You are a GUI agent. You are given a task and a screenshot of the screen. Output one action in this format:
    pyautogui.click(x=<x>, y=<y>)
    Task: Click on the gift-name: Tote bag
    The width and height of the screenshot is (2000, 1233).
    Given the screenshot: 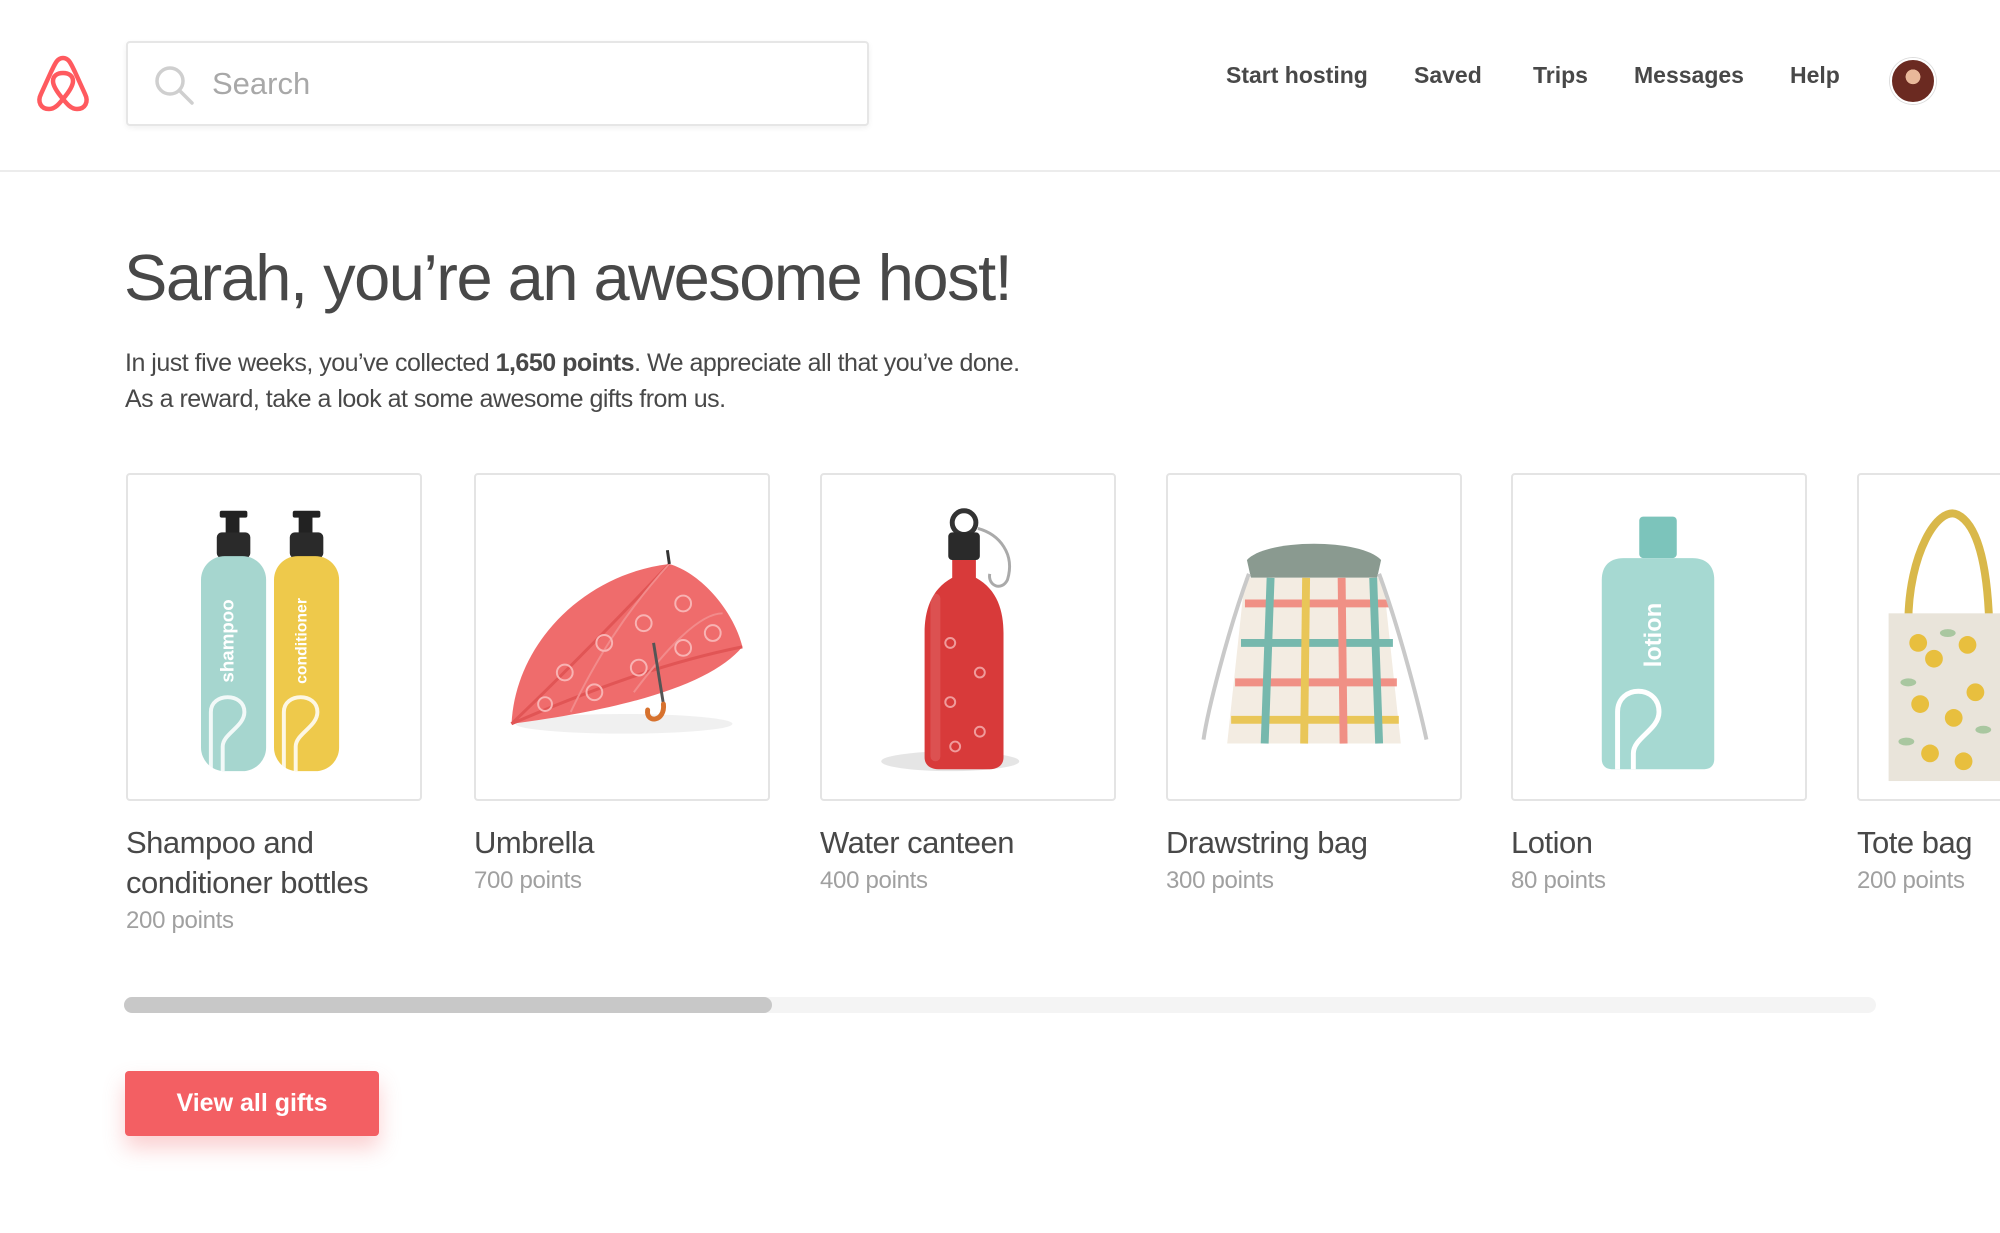 What is the action you would take?
    pyautogui.click(x=1914, y=842)
    